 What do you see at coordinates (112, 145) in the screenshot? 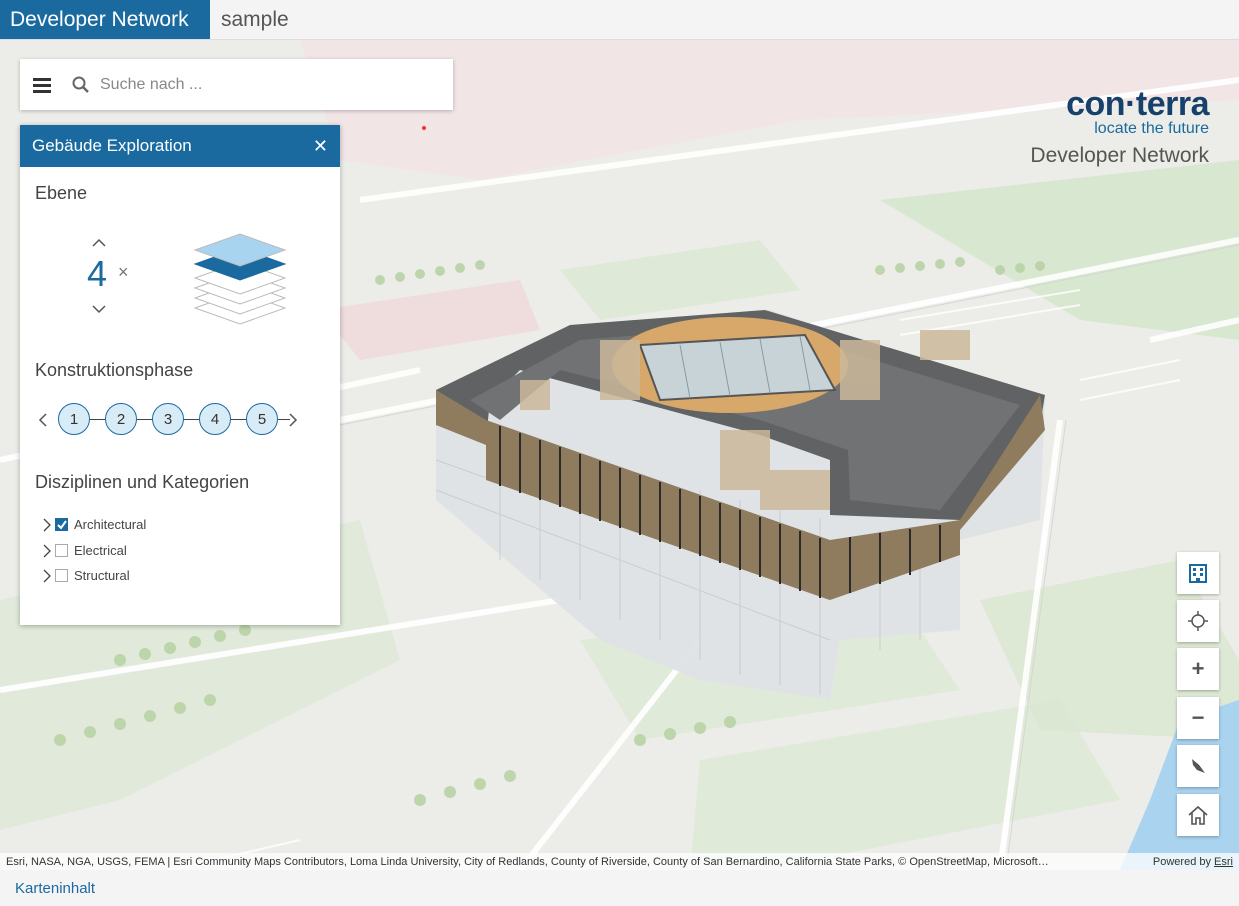
I see `panel-title: Gebäude Exploration` at bounding box center [112, 145].